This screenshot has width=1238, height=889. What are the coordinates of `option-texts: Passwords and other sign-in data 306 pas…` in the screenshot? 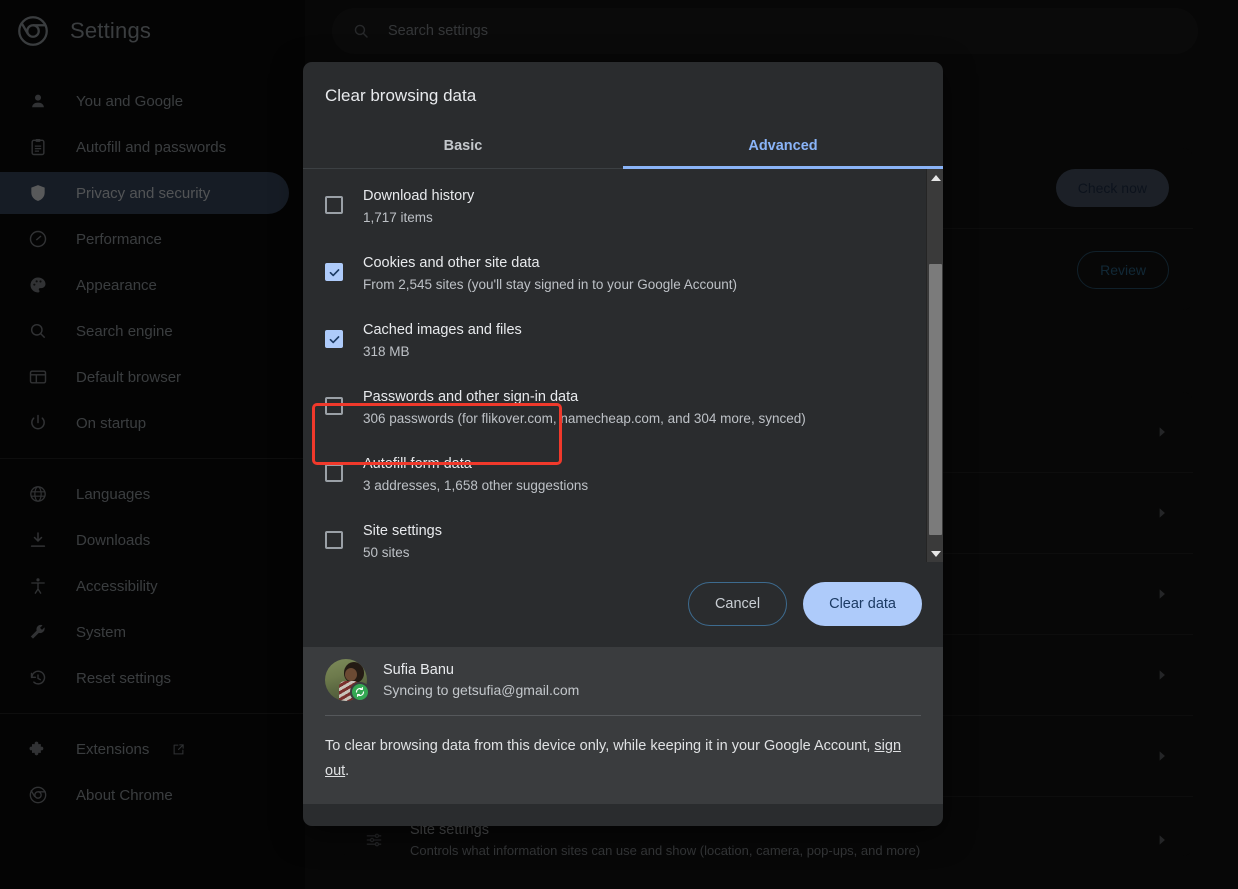 It's located at (584, 403).